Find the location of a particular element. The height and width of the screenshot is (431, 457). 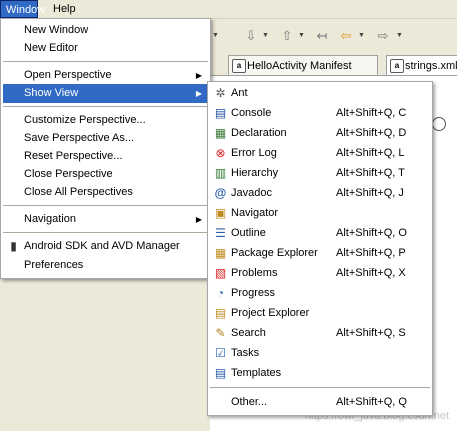

android-xml-icon: a is located at coordinates (397, 66).